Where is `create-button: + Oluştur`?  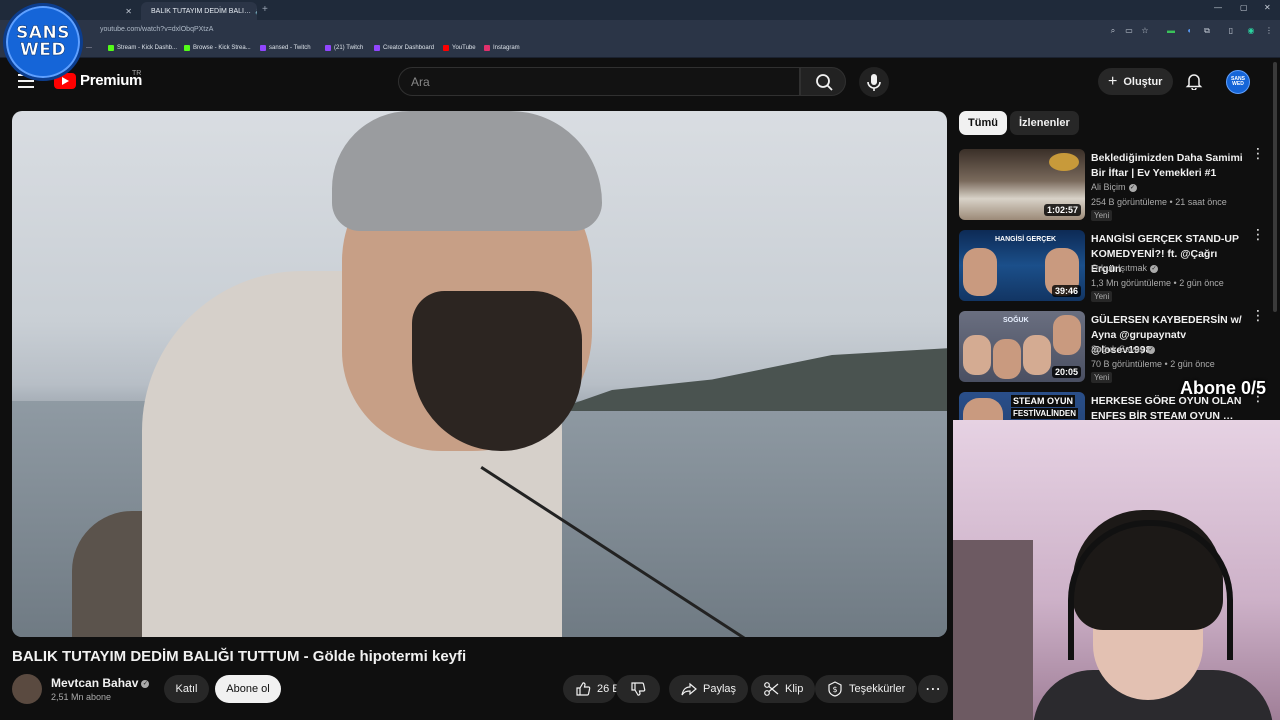
create-button: + Oluştur is located at coordinates (1135, 81).